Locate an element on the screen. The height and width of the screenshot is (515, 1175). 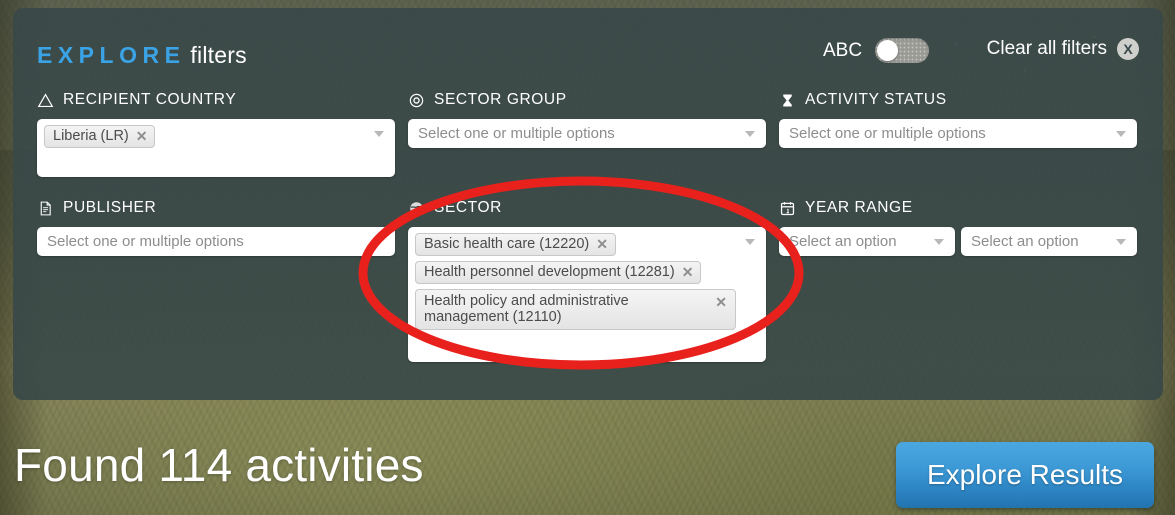
chip-label: Liberia (LR) is located at coordinates (91, 136).